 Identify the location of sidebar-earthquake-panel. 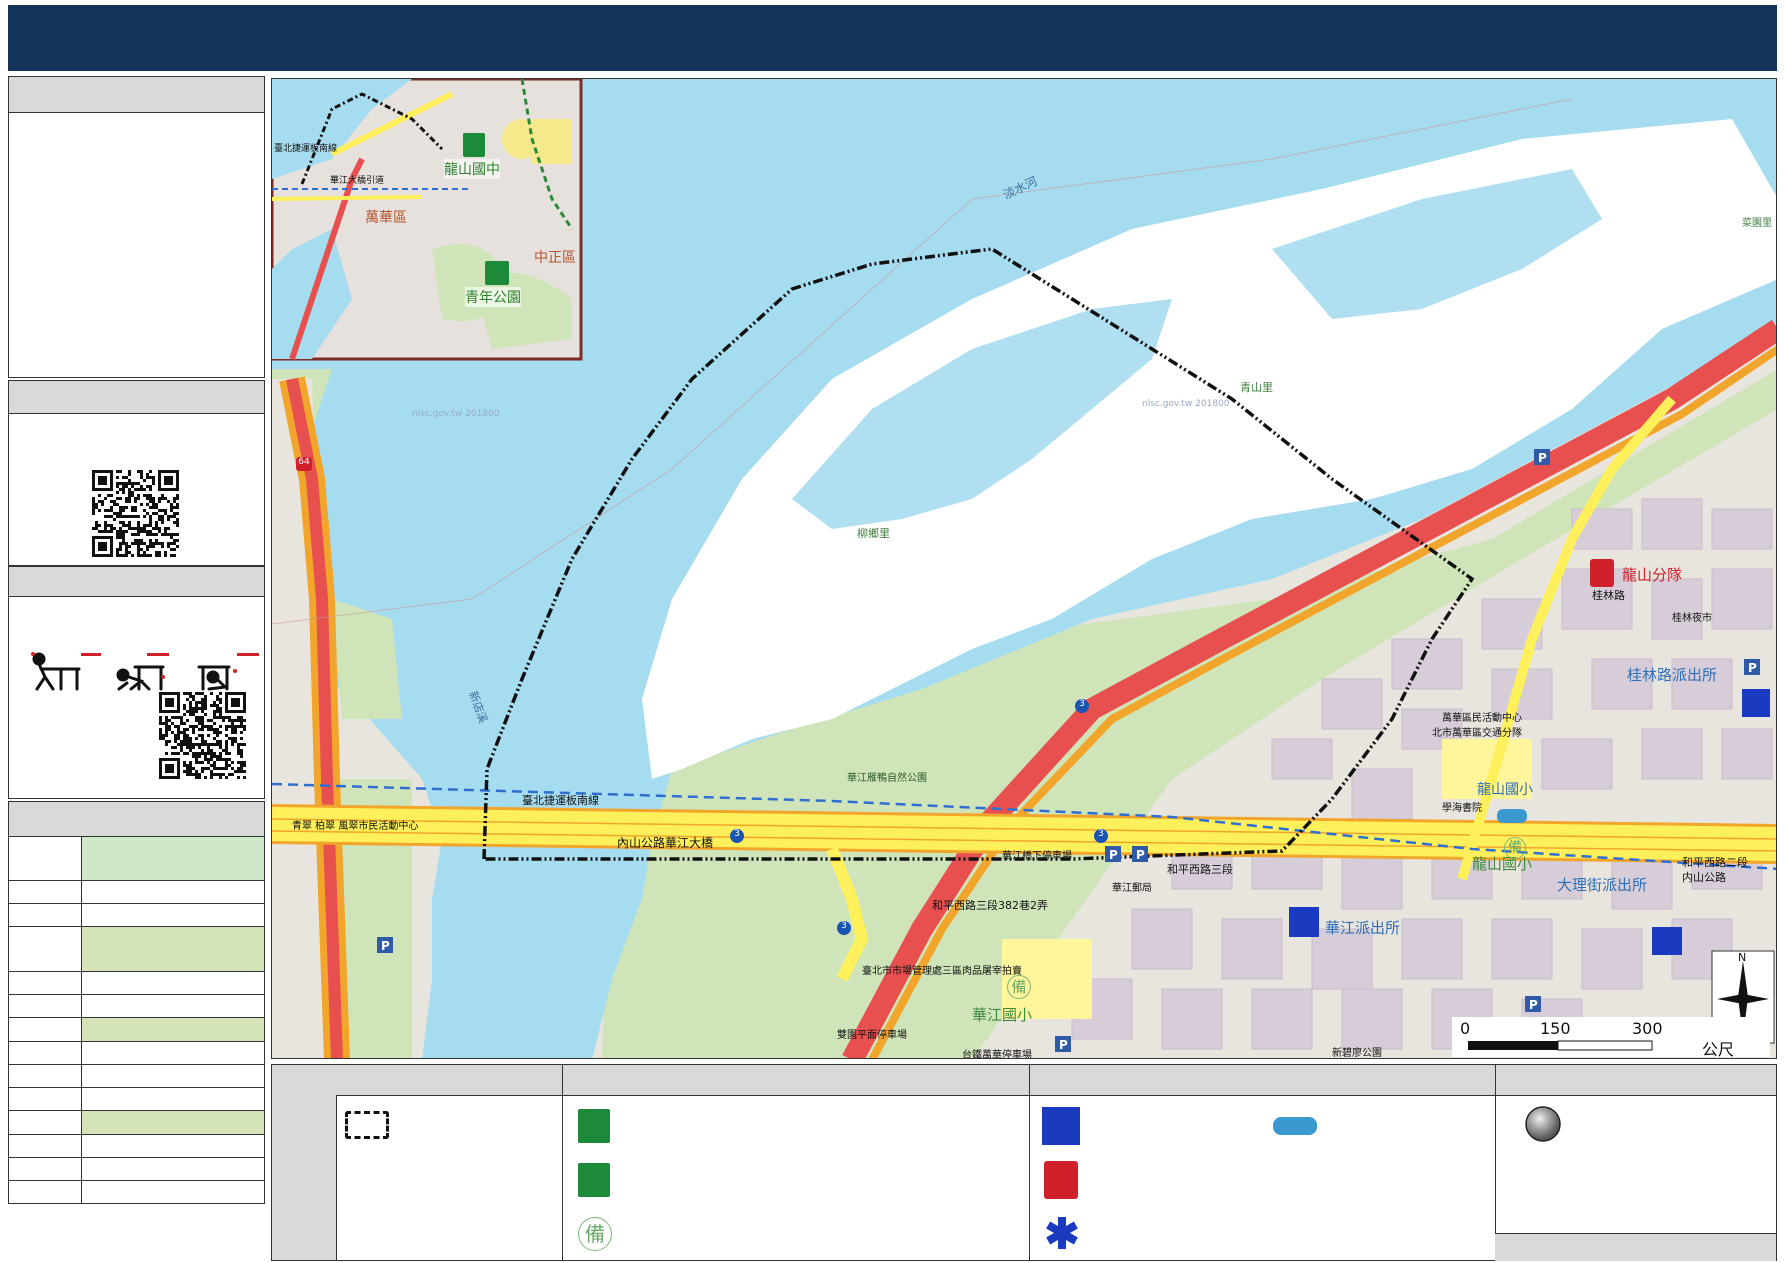
(136, 682).